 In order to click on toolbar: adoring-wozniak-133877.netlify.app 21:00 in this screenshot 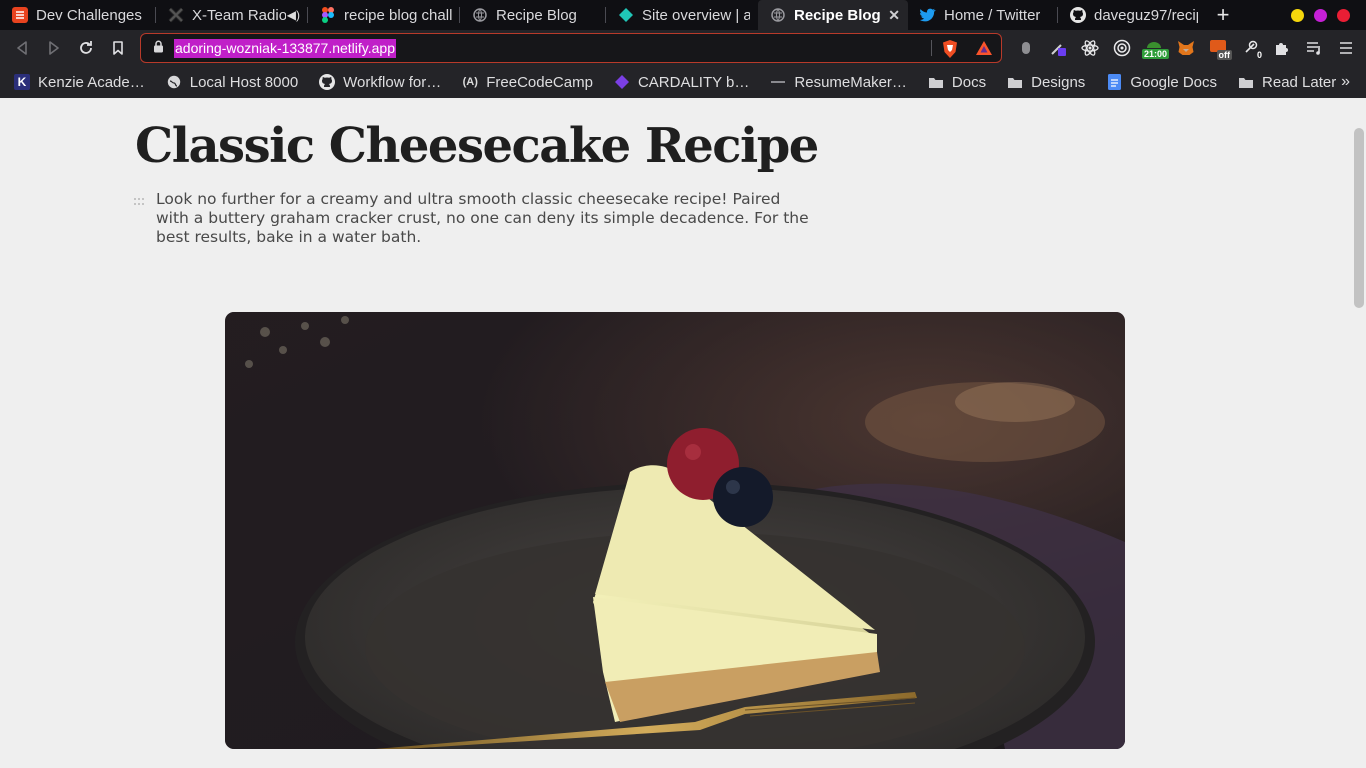, I will do `click(683, 48)`.